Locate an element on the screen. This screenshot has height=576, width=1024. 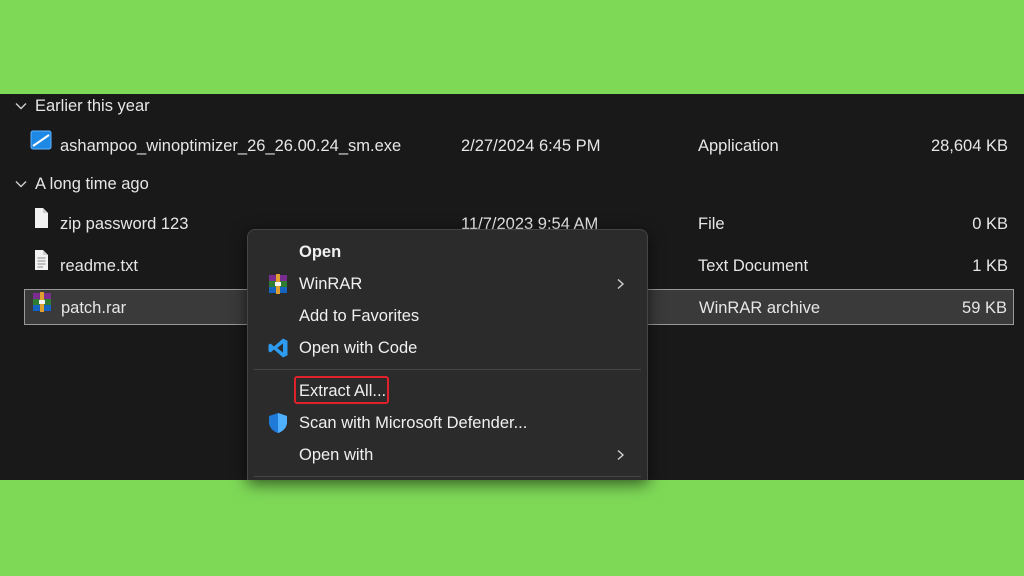
file-size: 28,604 KB is located at coordinates (969, 146).